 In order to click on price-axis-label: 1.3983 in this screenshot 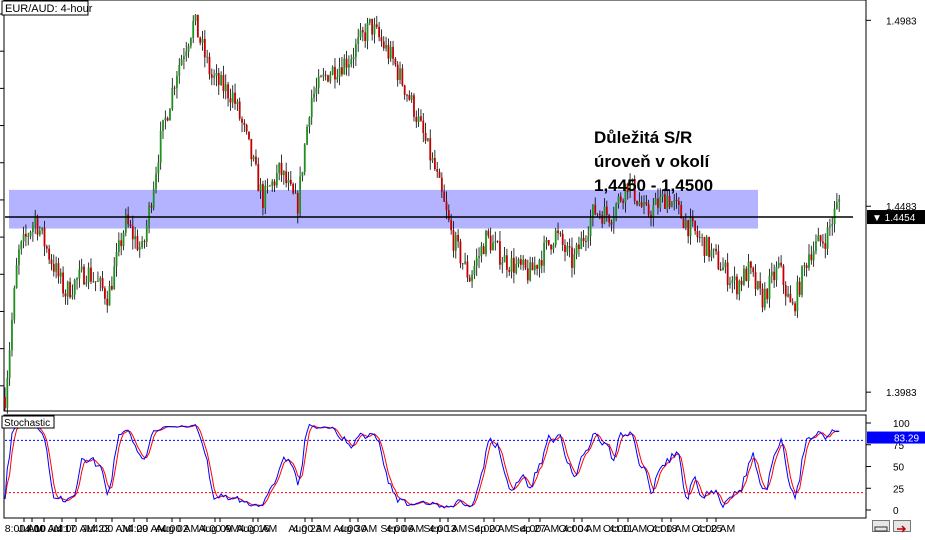, I will do `click(901, 393)`.